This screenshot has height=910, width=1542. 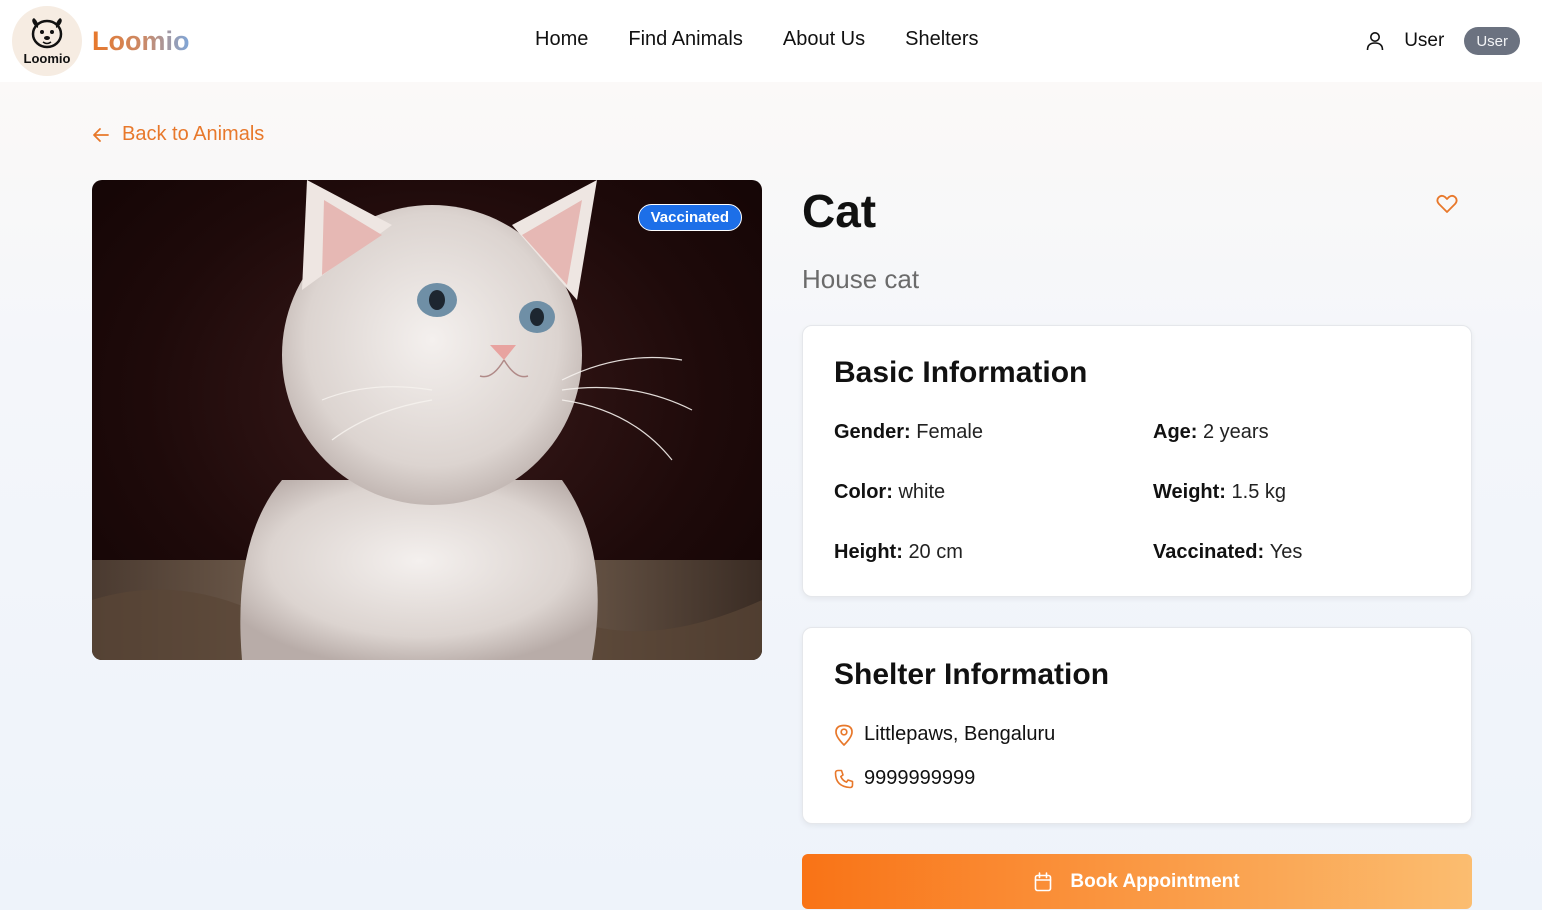 I want to click on shelter-phone: 9999999999, so click(x=904, y=778).